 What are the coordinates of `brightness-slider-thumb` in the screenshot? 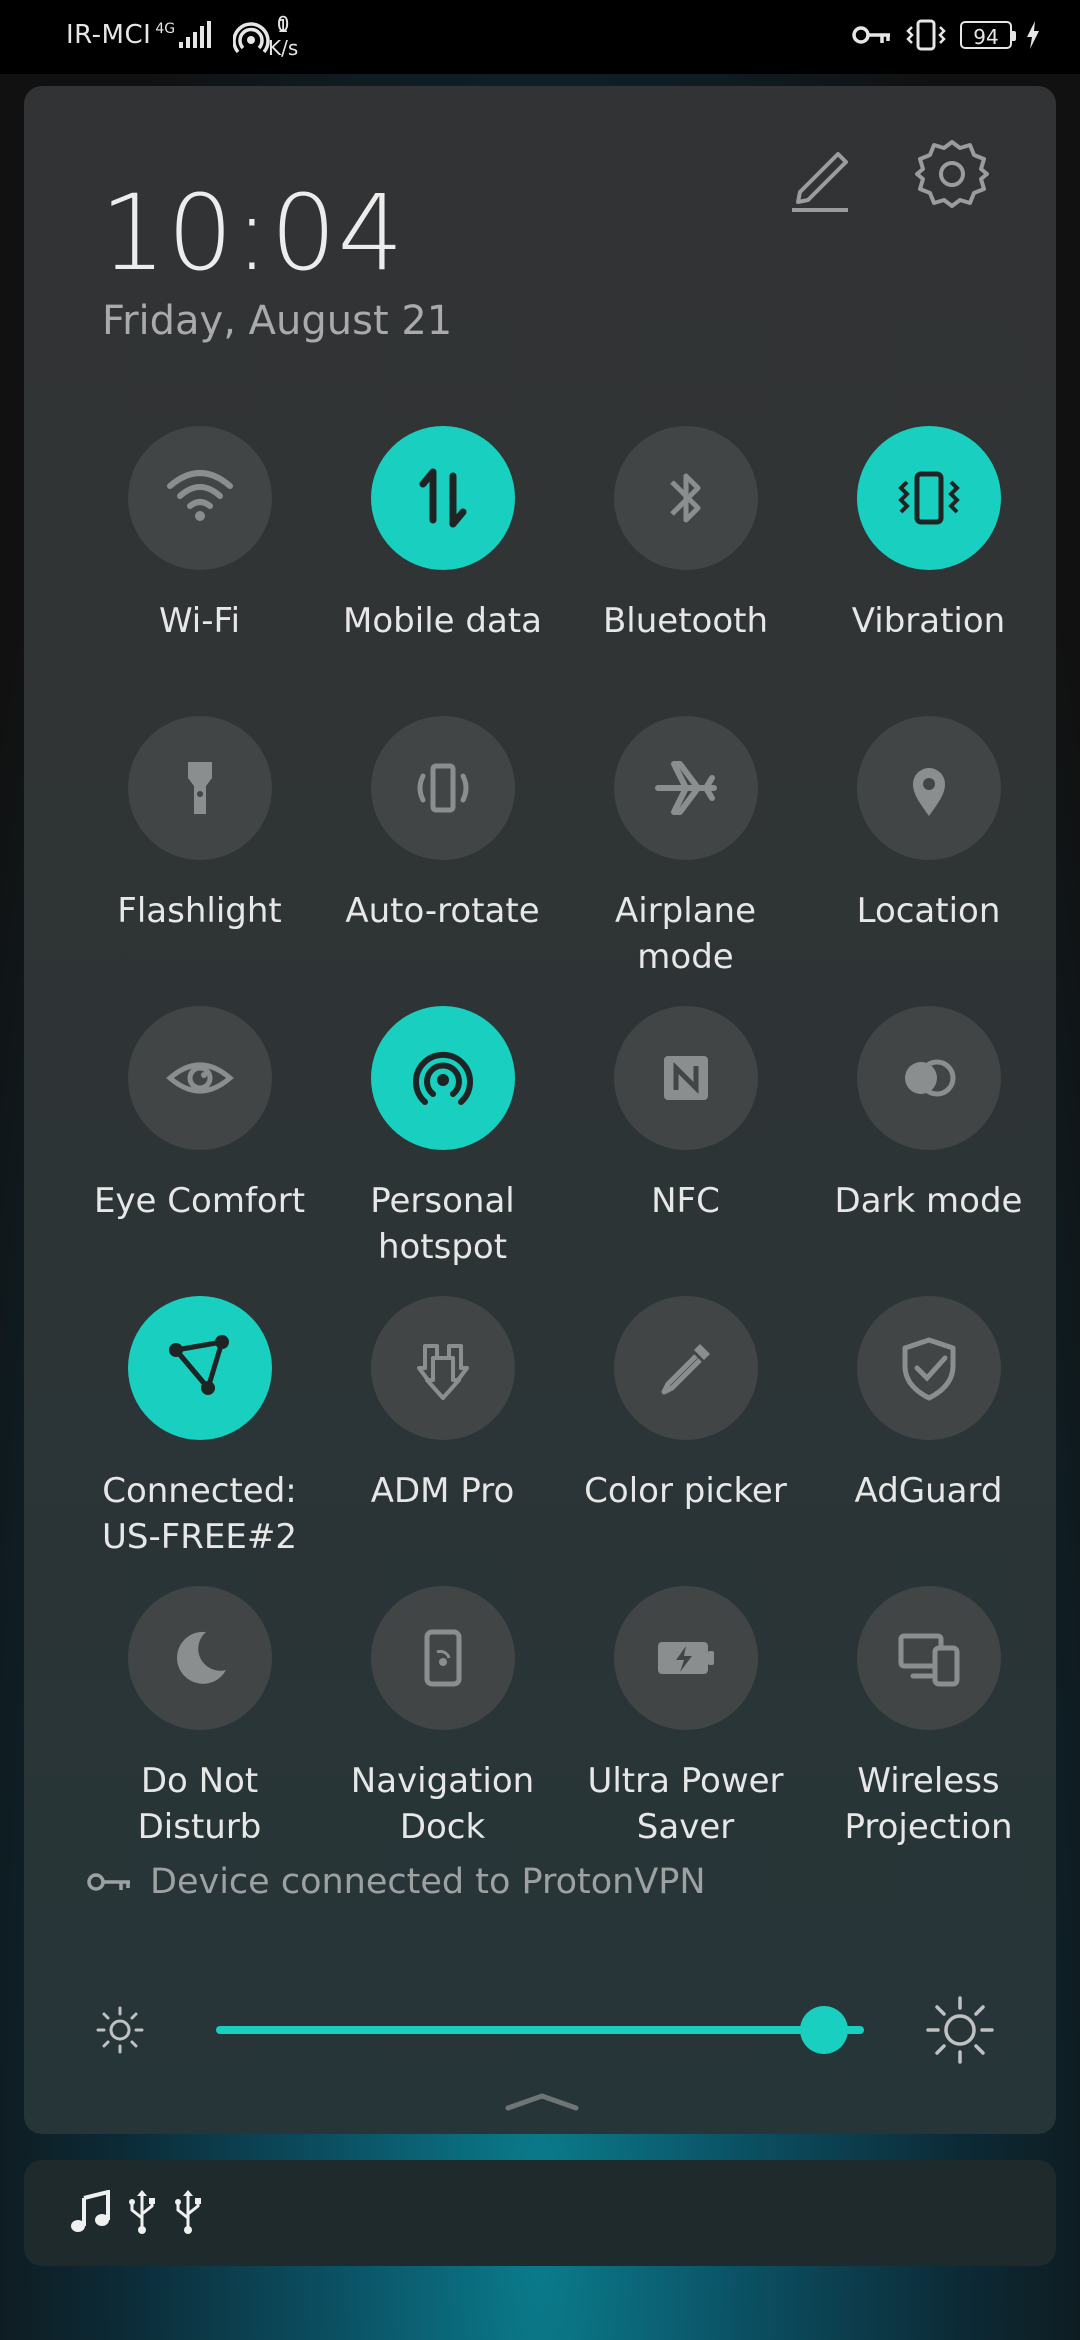 It's located at (823, 2030).